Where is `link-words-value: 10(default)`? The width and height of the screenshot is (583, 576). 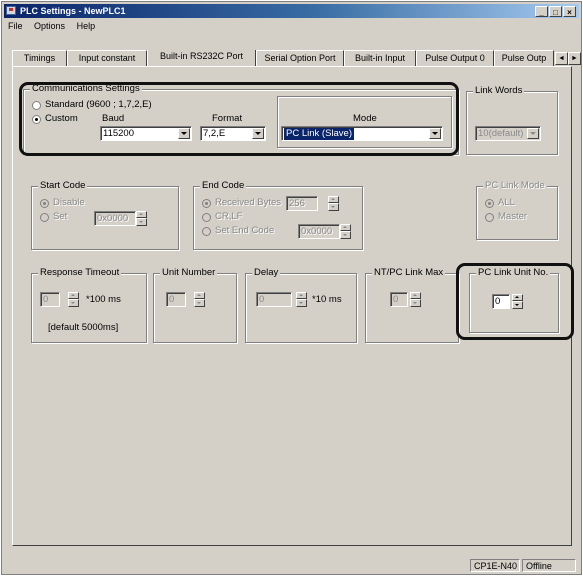 link-words-value: 10(default) is located at coordinates (501, 133).